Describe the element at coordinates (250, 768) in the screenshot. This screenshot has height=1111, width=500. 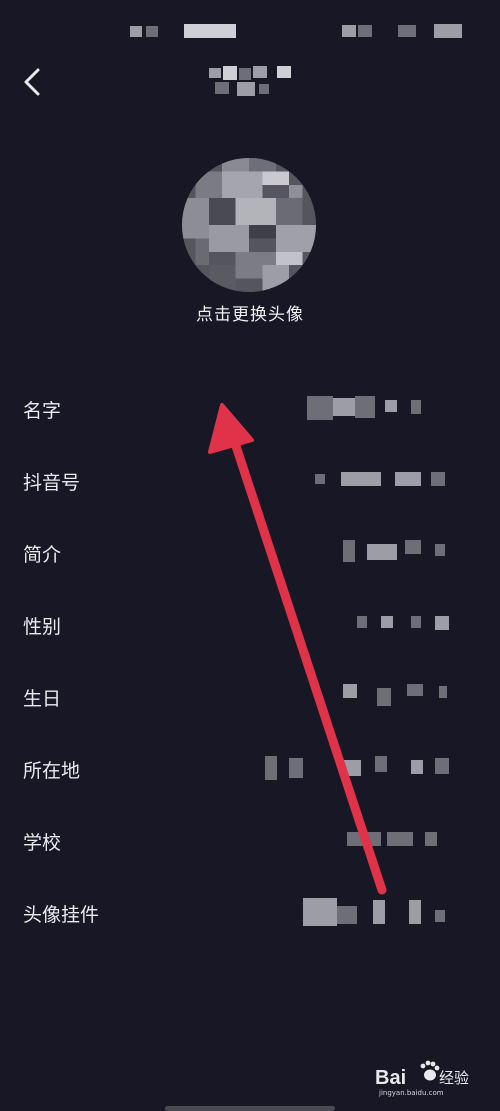
I see `field-row-location: 所在地` at that location.